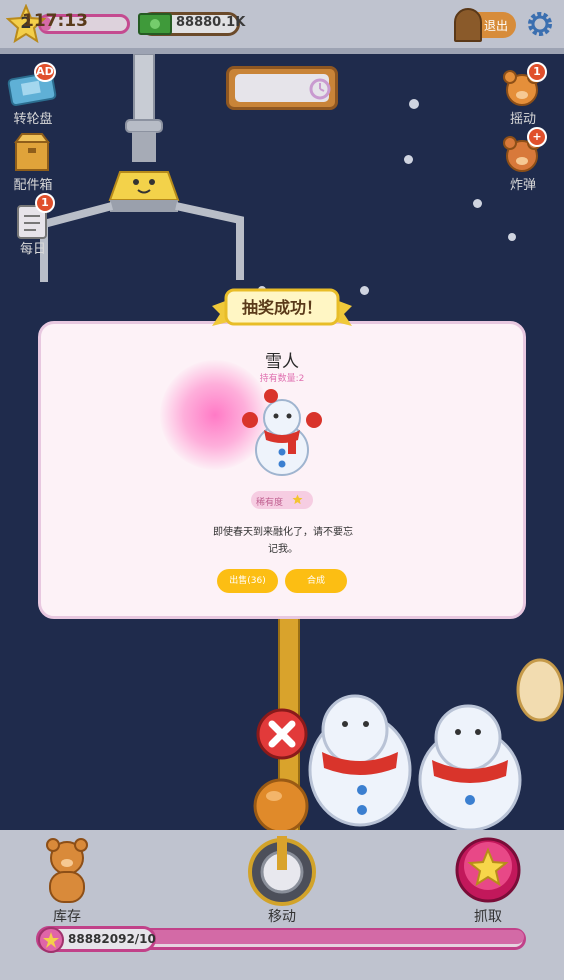 The image size is (564, 980). What do you see at coordinates (282, 432) in the screenshot?
I see `snowman-item-image` at bounding box center [282, 432].